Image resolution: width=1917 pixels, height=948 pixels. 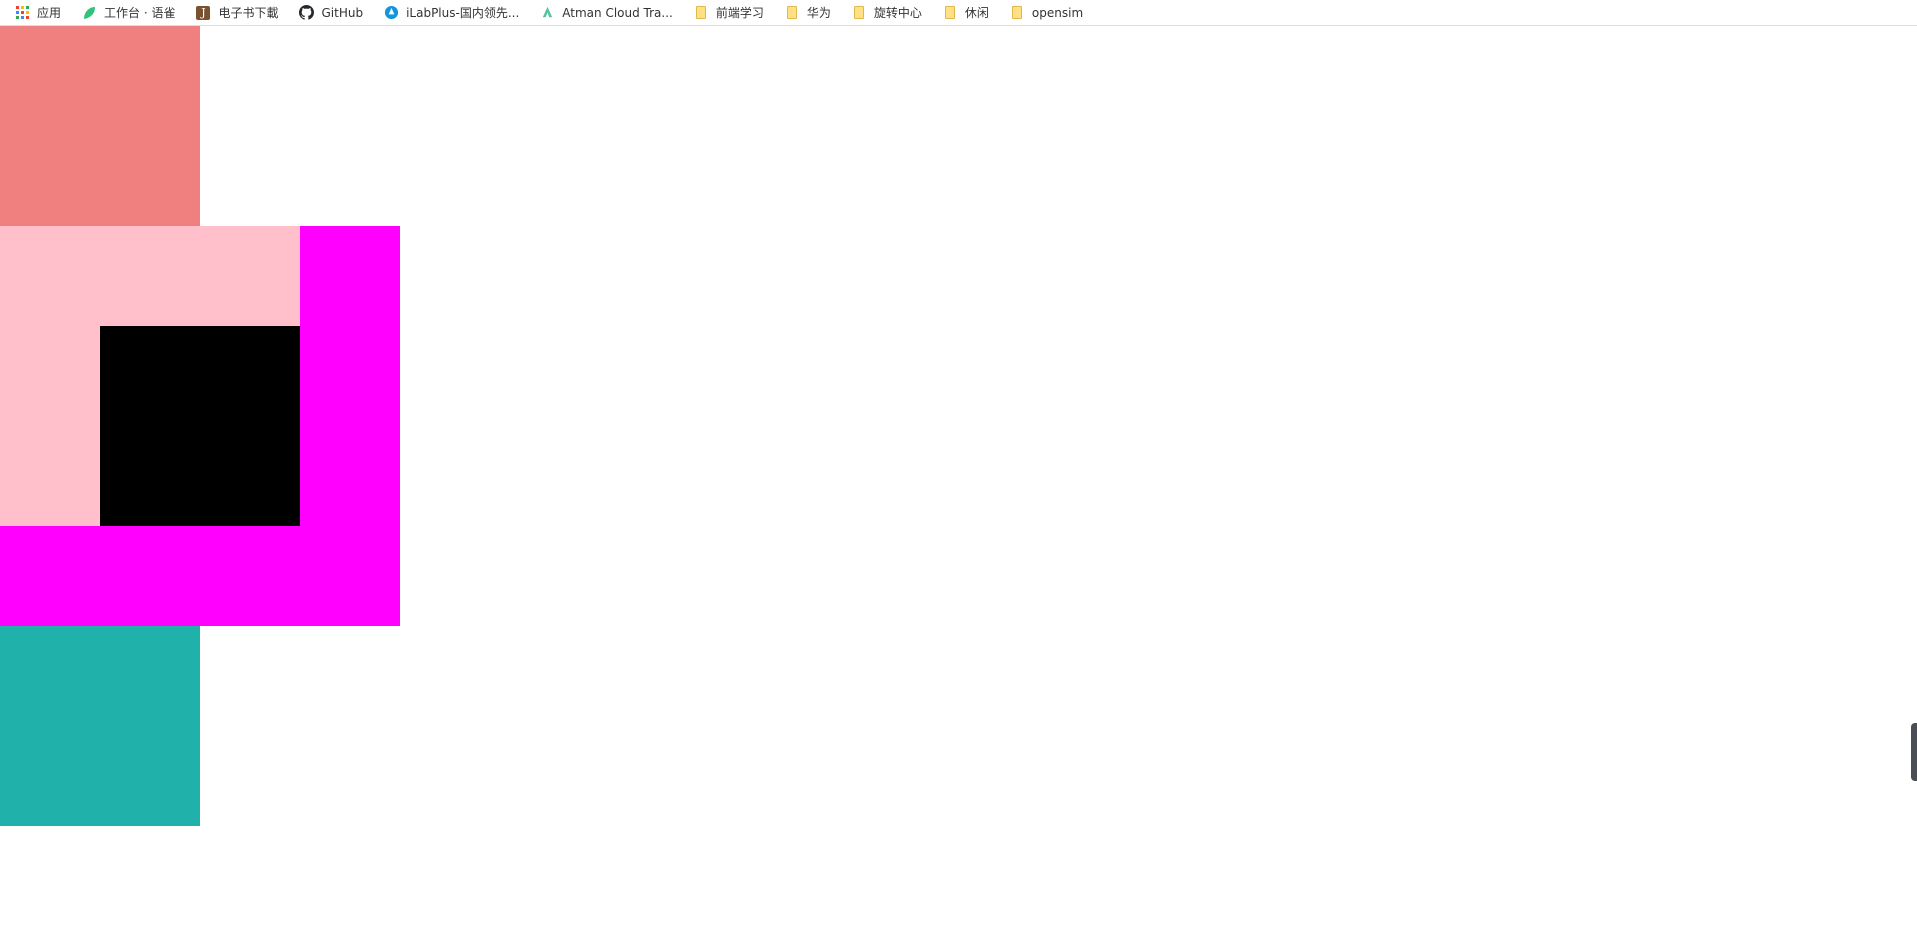 What do you see at coordinates (89, 13) in the screenshot?
I see `yuque-leaf-icon` at bounding box center [89, 13].